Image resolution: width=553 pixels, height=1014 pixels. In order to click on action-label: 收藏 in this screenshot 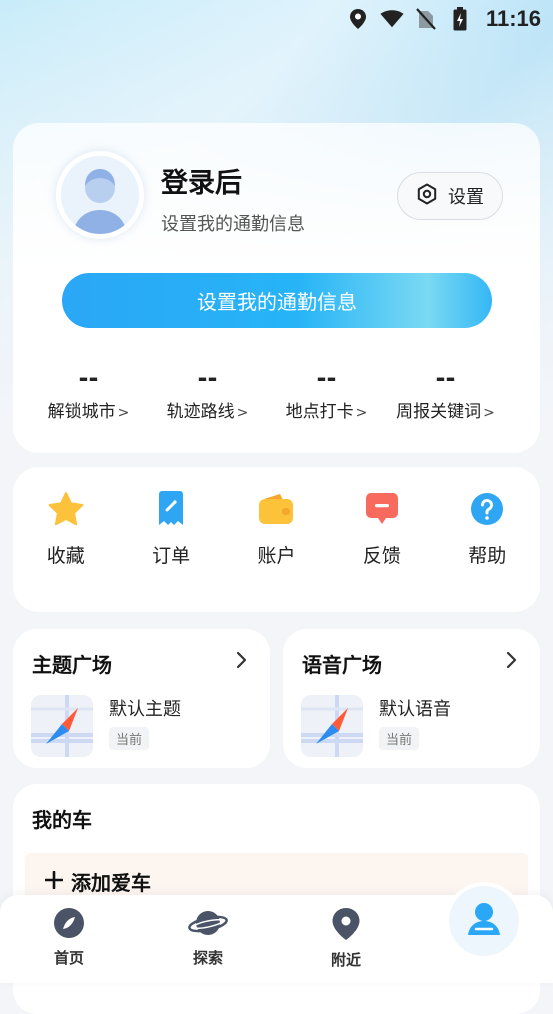, I will do `click(65, 556)`.